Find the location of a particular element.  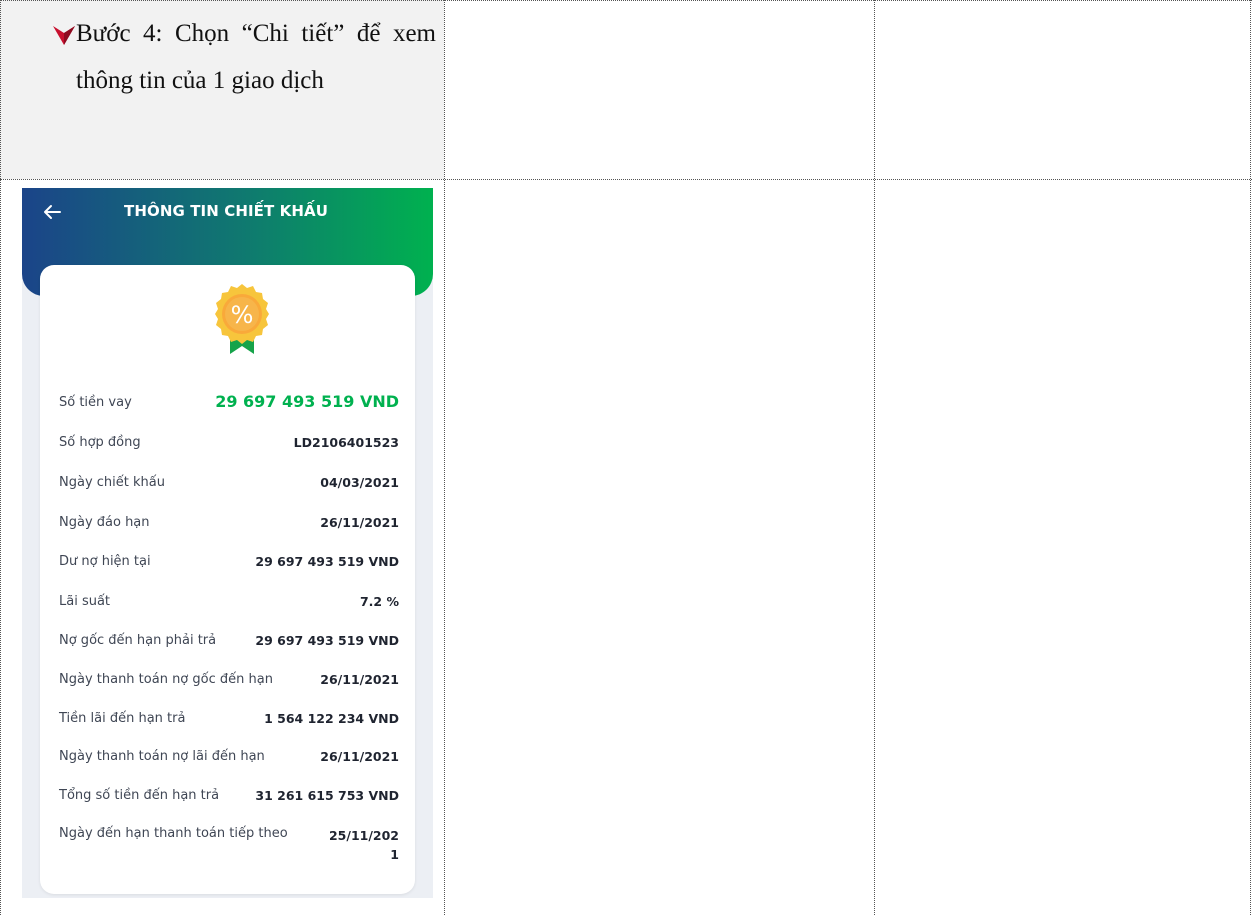

detail-row: Dư nợ hiện tại 29 697 493 519 VND is located at coordinates (229, 566).